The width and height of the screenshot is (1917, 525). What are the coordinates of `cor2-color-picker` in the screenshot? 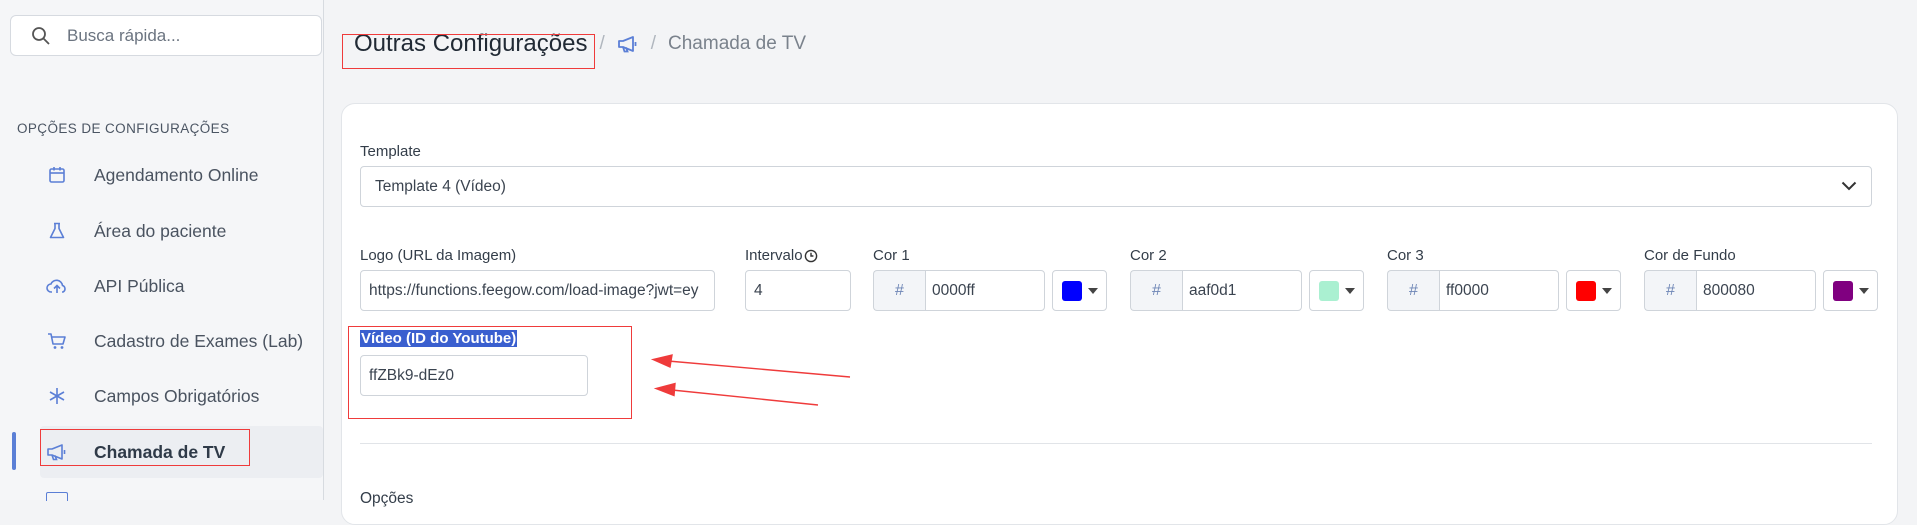 It's located at (1336, 290).